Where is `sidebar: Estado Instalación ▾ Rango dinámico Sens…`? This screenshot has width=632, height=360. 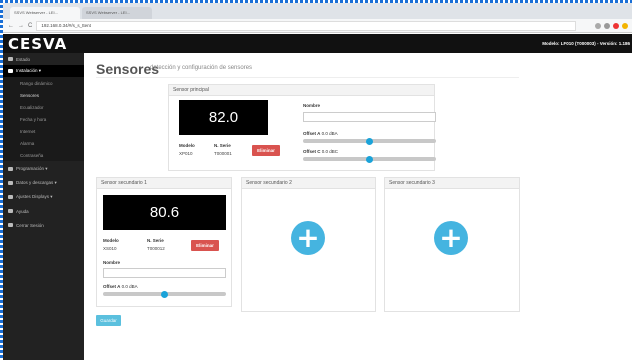 sidebar: Estado Instalación ▾ Rango dinámico Sens… is located at coordinates (42, 206).